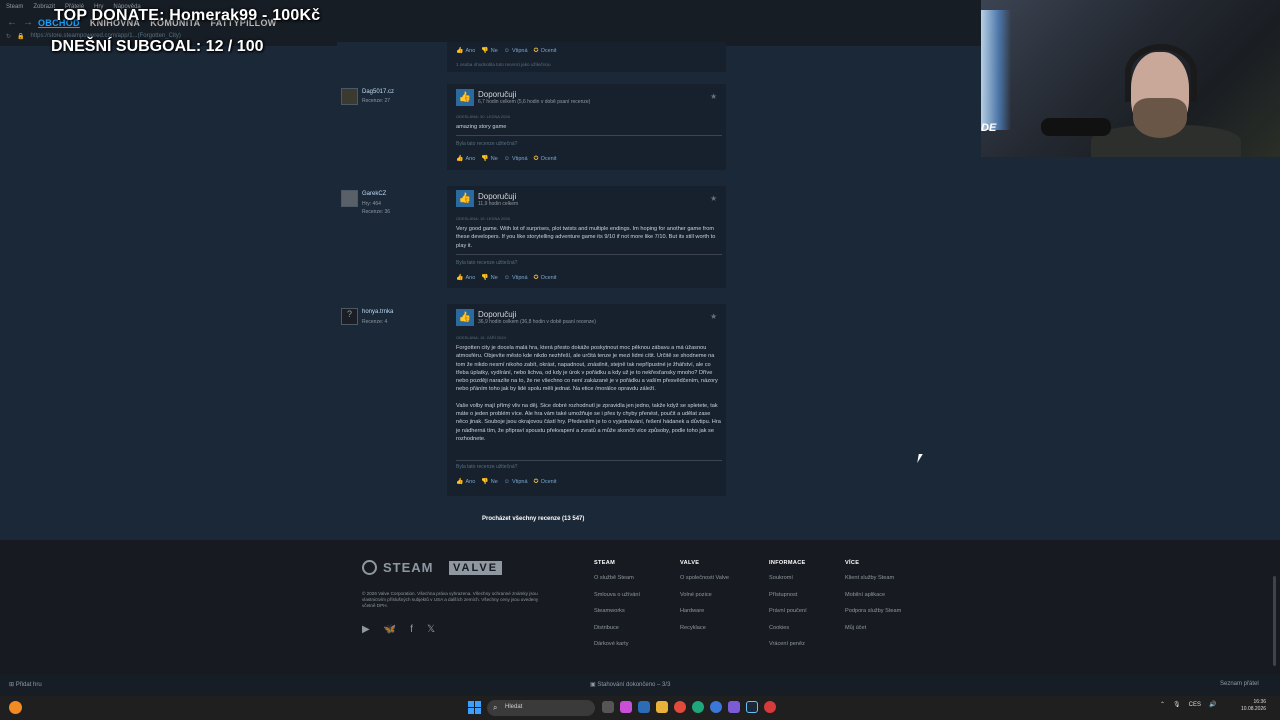  I want to click on footer-column-title: VALVE, so click(690, 563).